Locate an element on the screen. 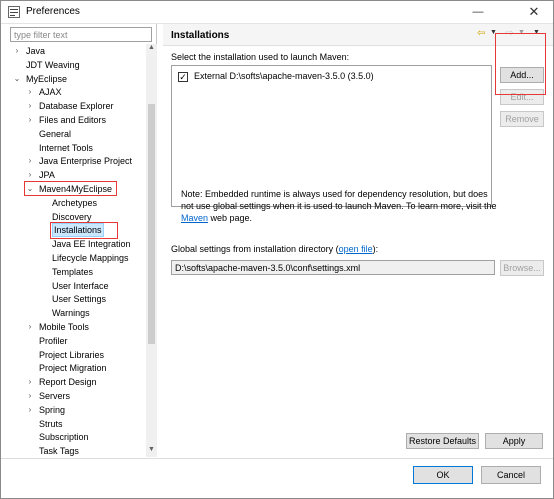 This screenshot has width=554, height=499. tree-item: › AJAX is located at coordinates (76, 92).